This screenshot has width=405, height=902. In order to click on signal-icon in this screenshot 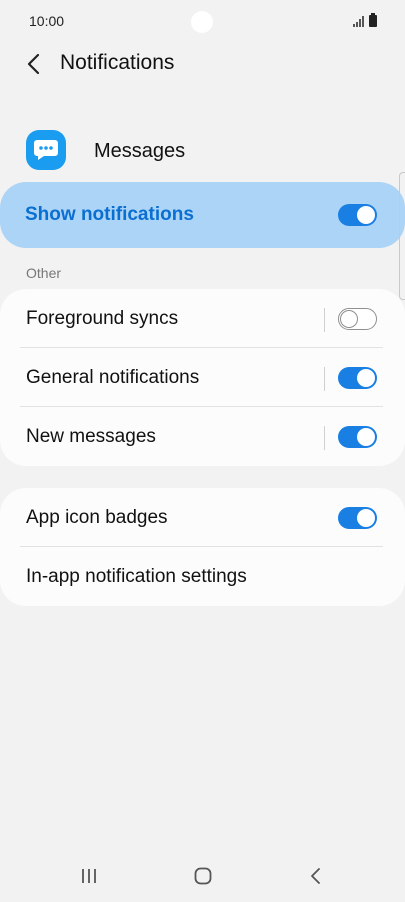, I will do `click(359, 21)`.